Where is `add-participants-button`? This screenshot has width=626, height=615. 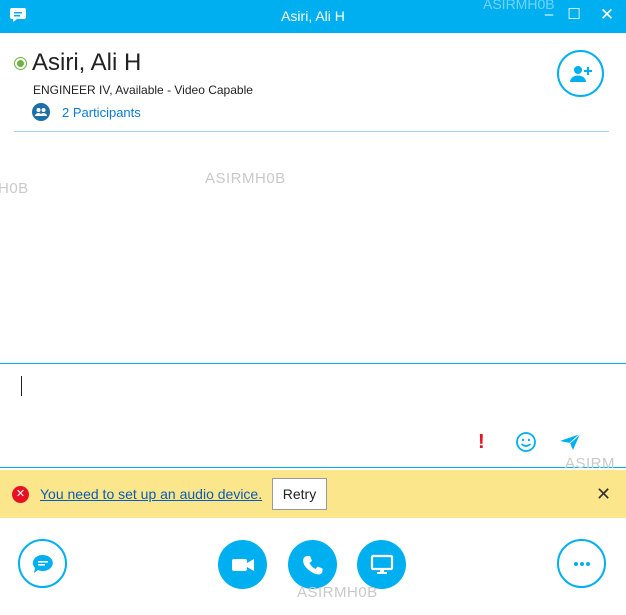 add-participants-button is located at coordinates (580, 73).